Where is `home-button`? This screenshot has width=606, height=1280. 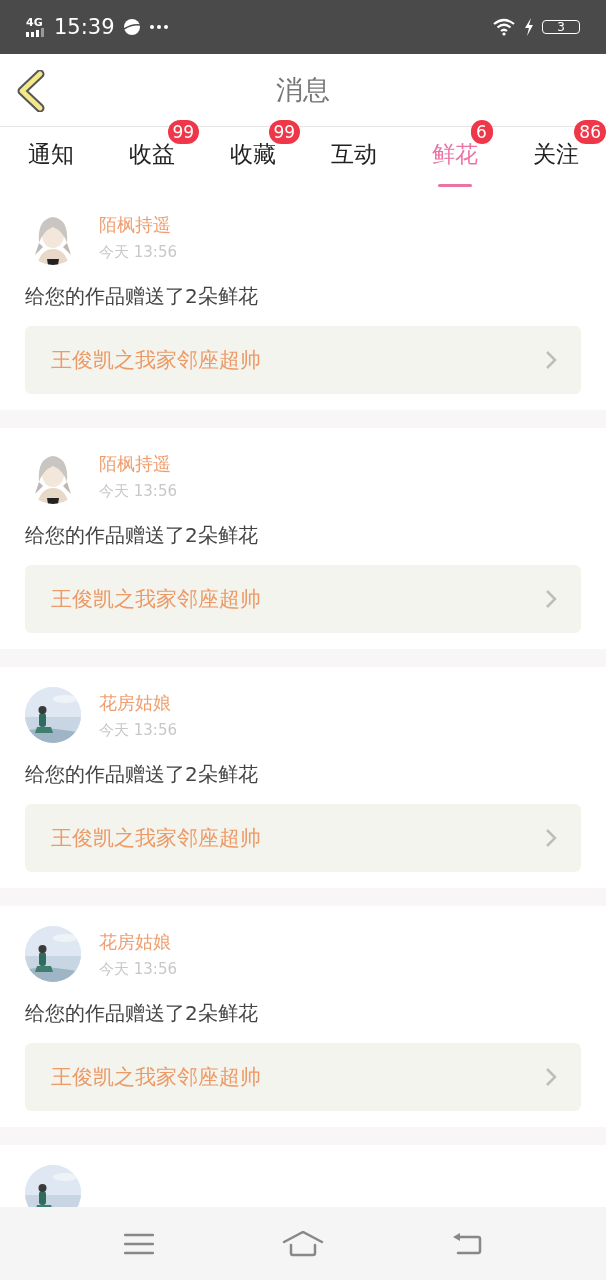
home-button is located at coordinates (303, 1243).